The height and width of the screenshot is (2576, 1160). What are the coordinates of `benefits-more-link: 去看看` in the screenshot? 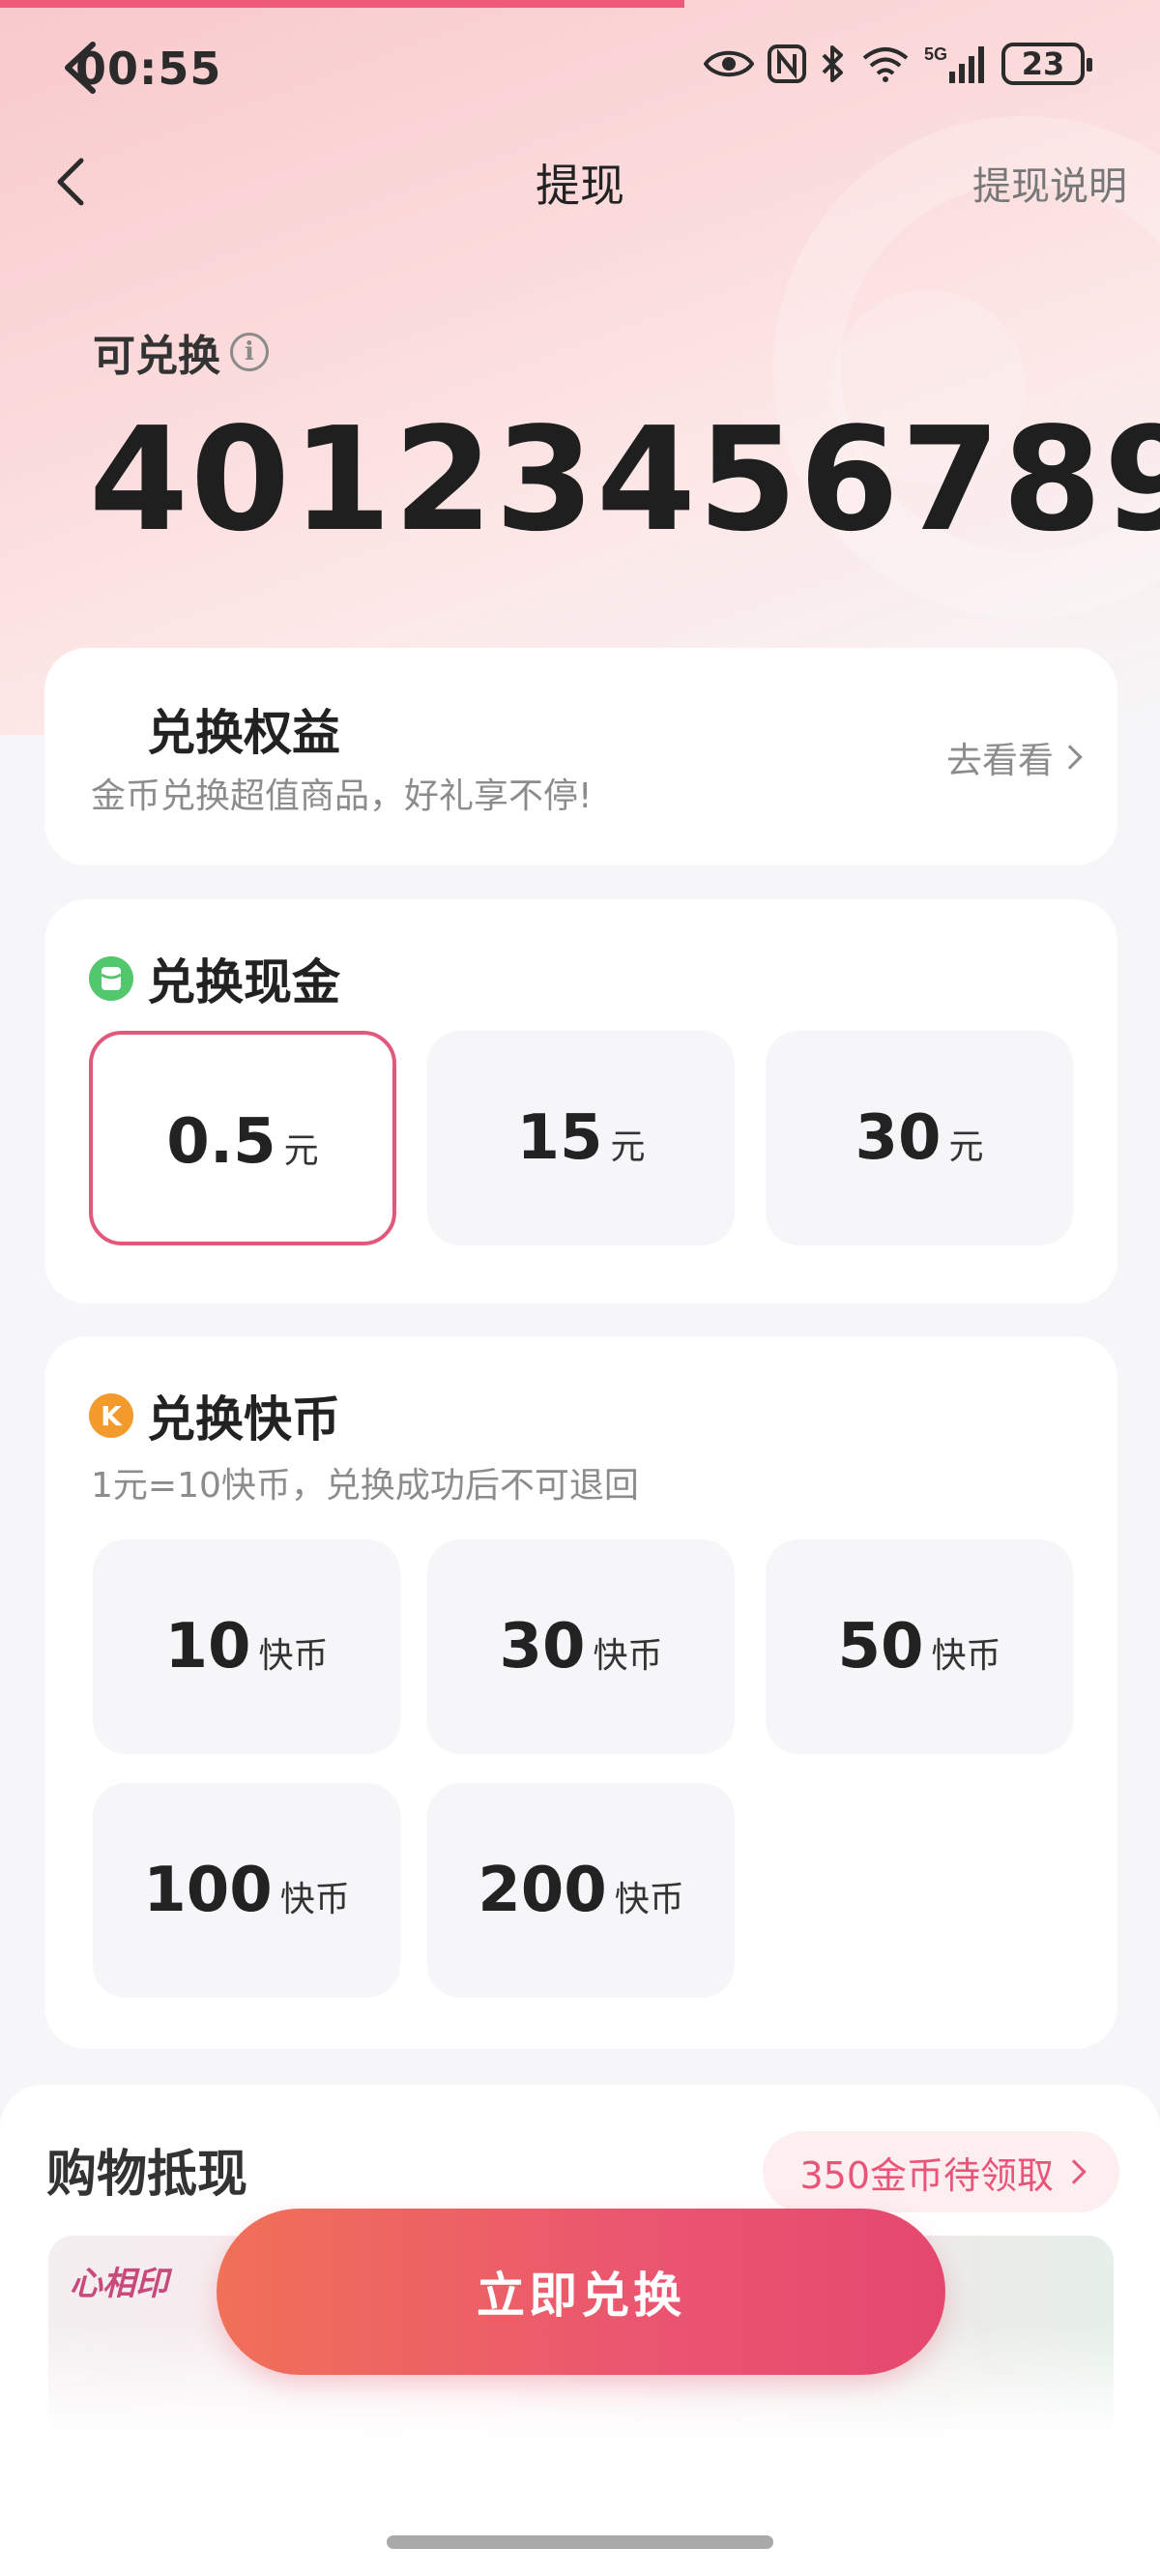 It's located at (1015, 757).